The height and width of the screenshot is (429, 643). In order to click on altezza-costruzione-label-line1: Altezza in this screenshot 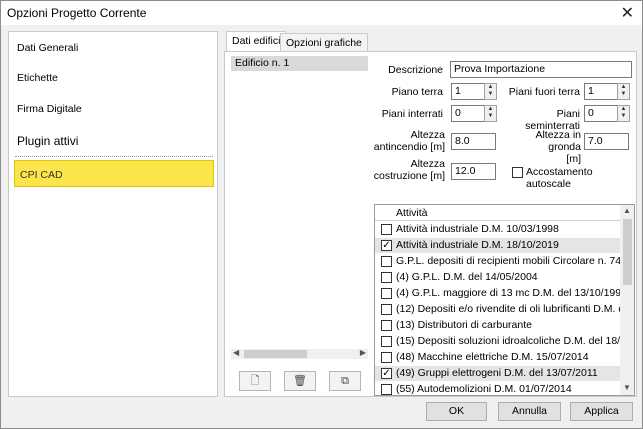, I will do `click(427, 164)`.